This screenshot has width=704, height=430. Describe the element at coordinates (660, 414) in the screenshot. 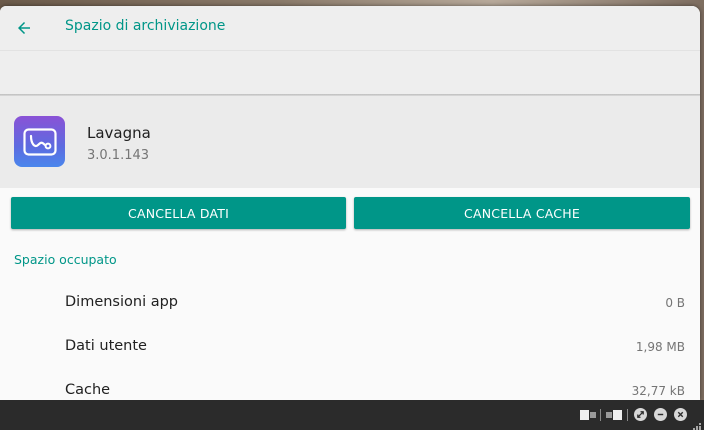

I see `minimize-icon` at that location.